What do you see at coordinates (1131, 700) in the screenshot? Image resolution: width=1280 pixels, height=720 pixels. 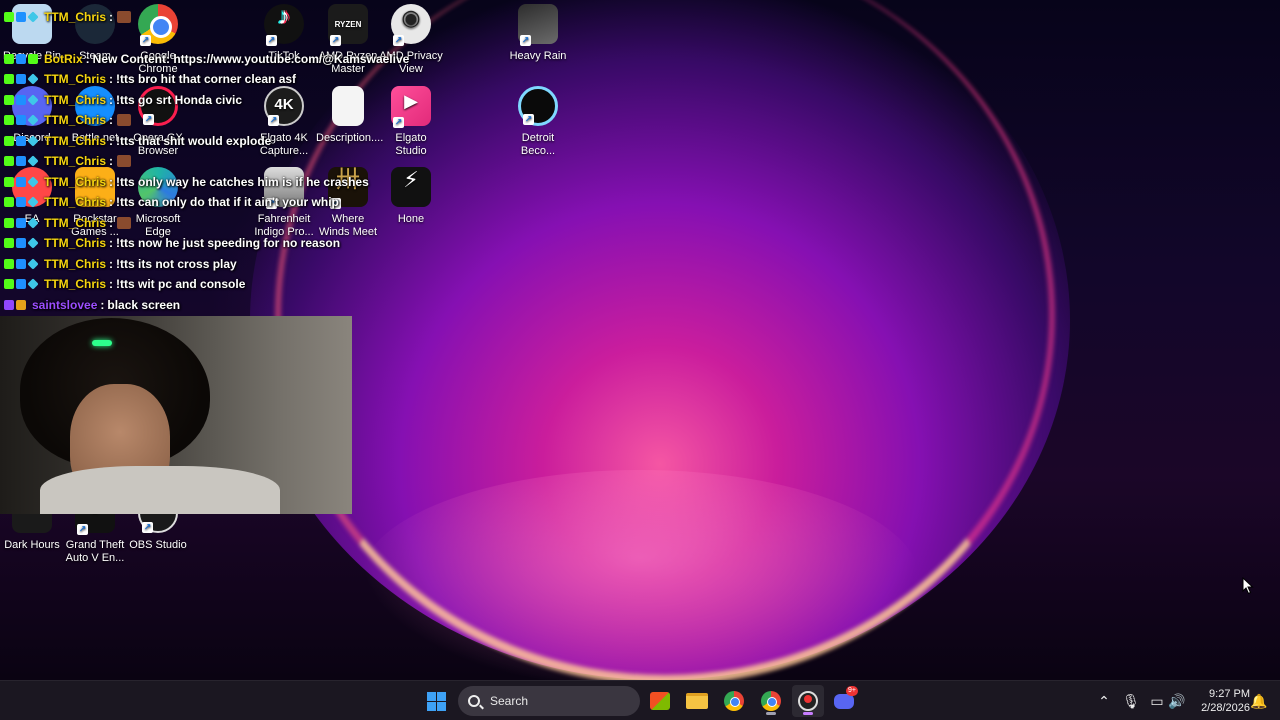 I see `microphone-icon: 🎙` at bounding box center [1131, 700].